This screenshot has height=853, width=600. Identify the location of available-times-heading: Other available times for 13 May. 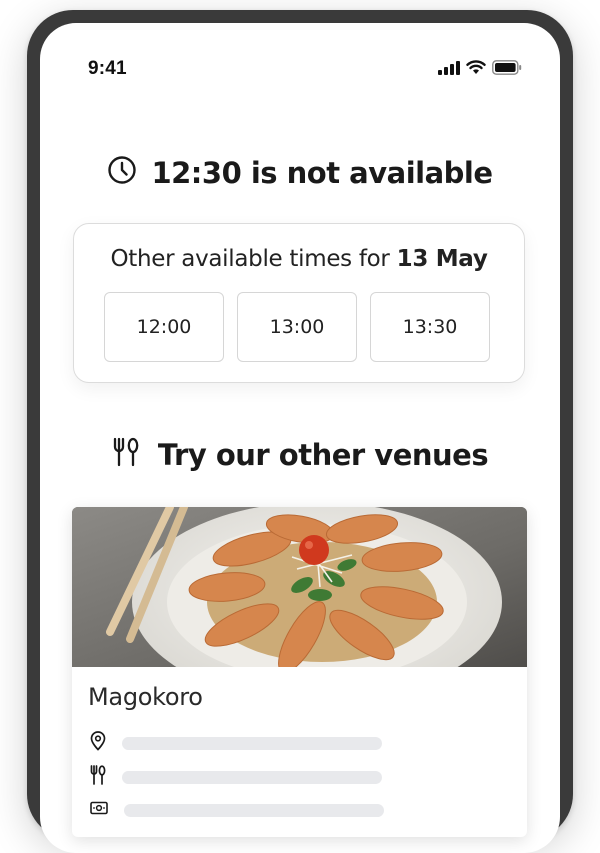
(299, 259).